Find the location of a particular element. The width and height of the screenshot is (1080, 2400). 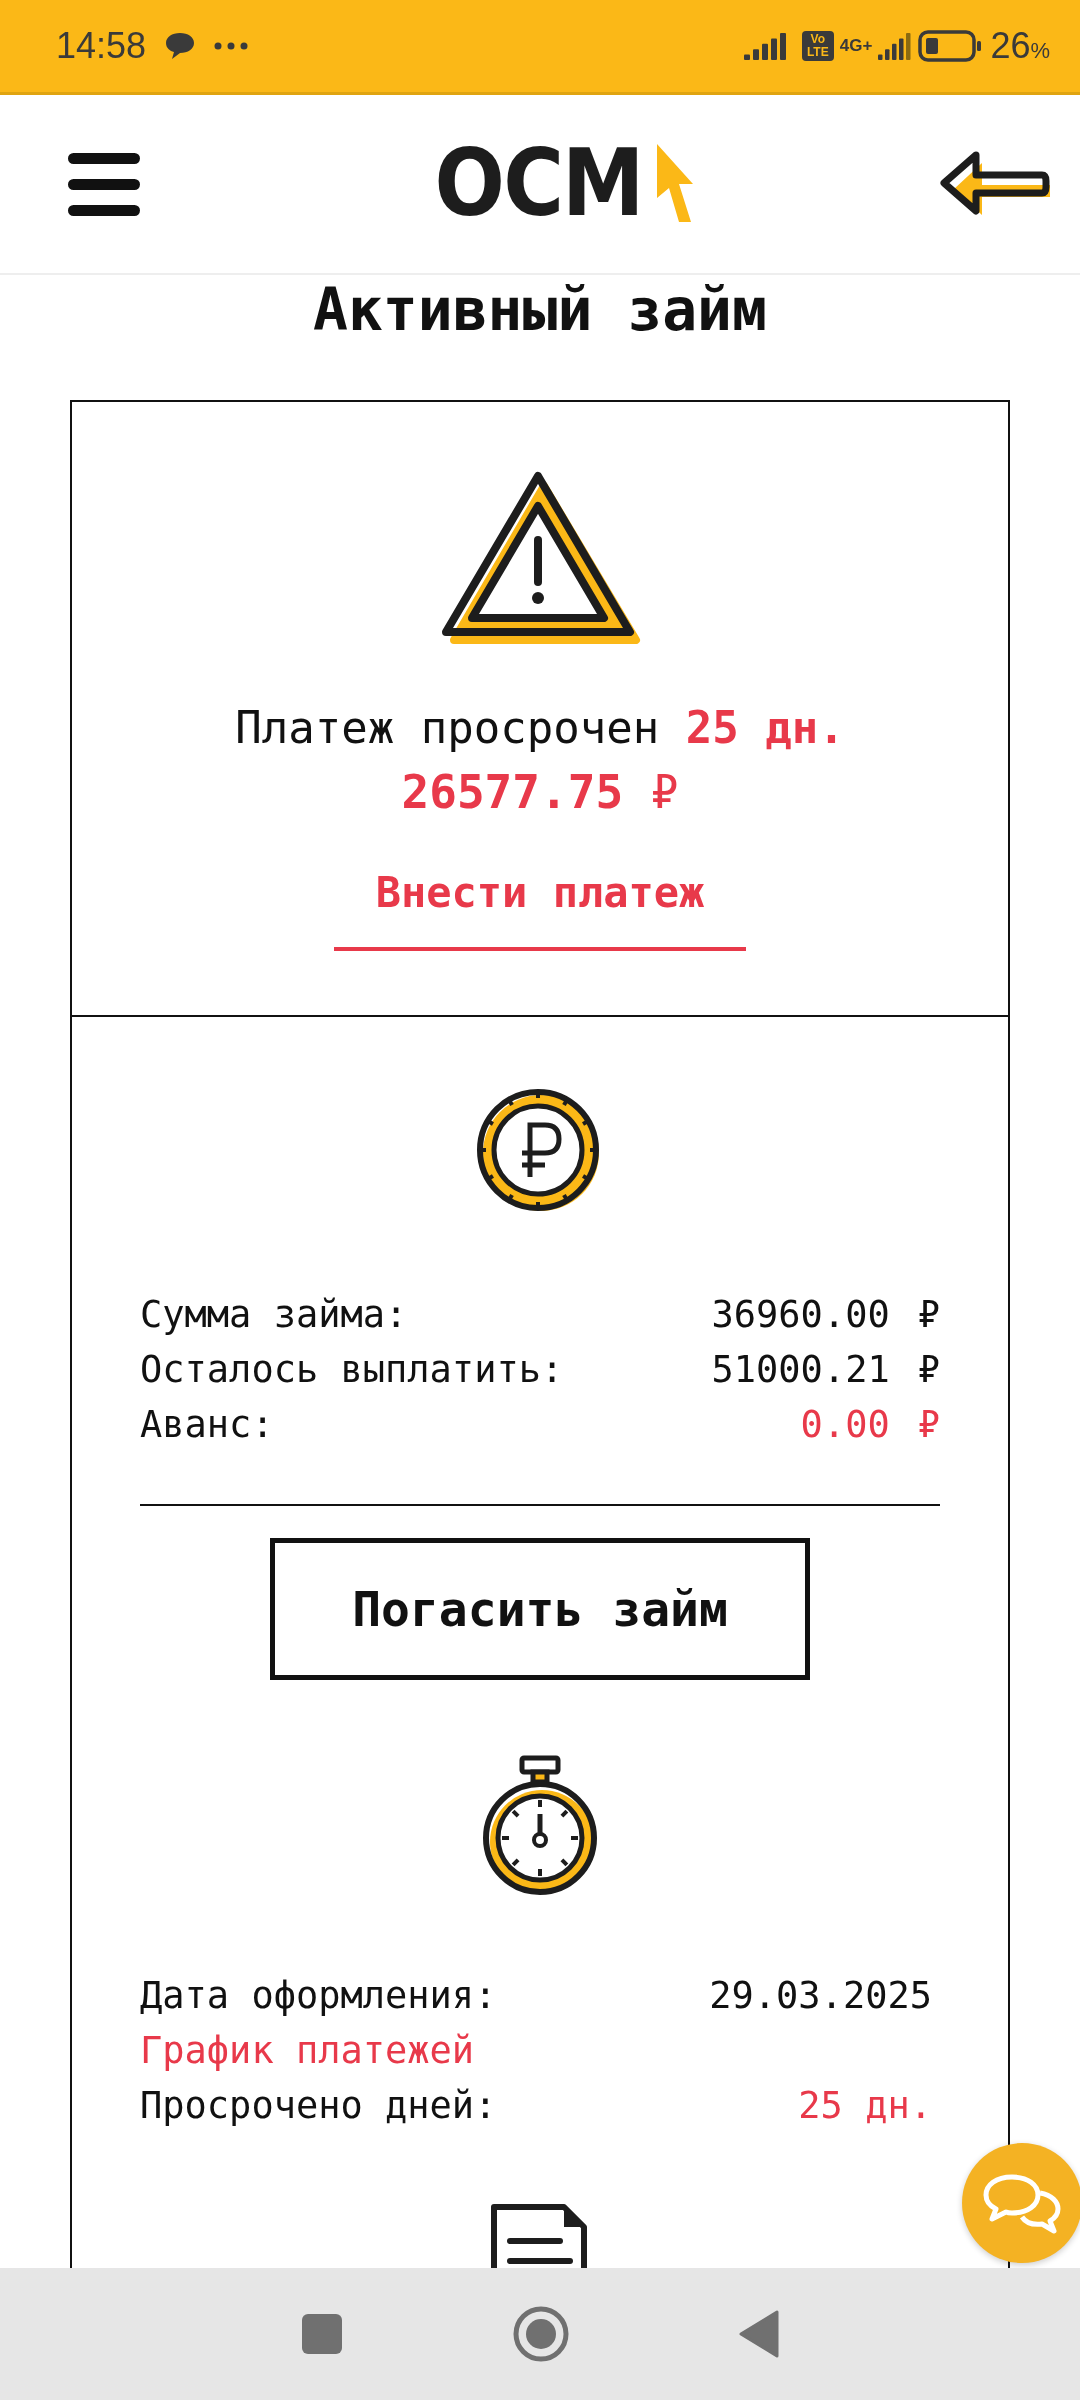

signal-icon is located at coordinates (895, 46).